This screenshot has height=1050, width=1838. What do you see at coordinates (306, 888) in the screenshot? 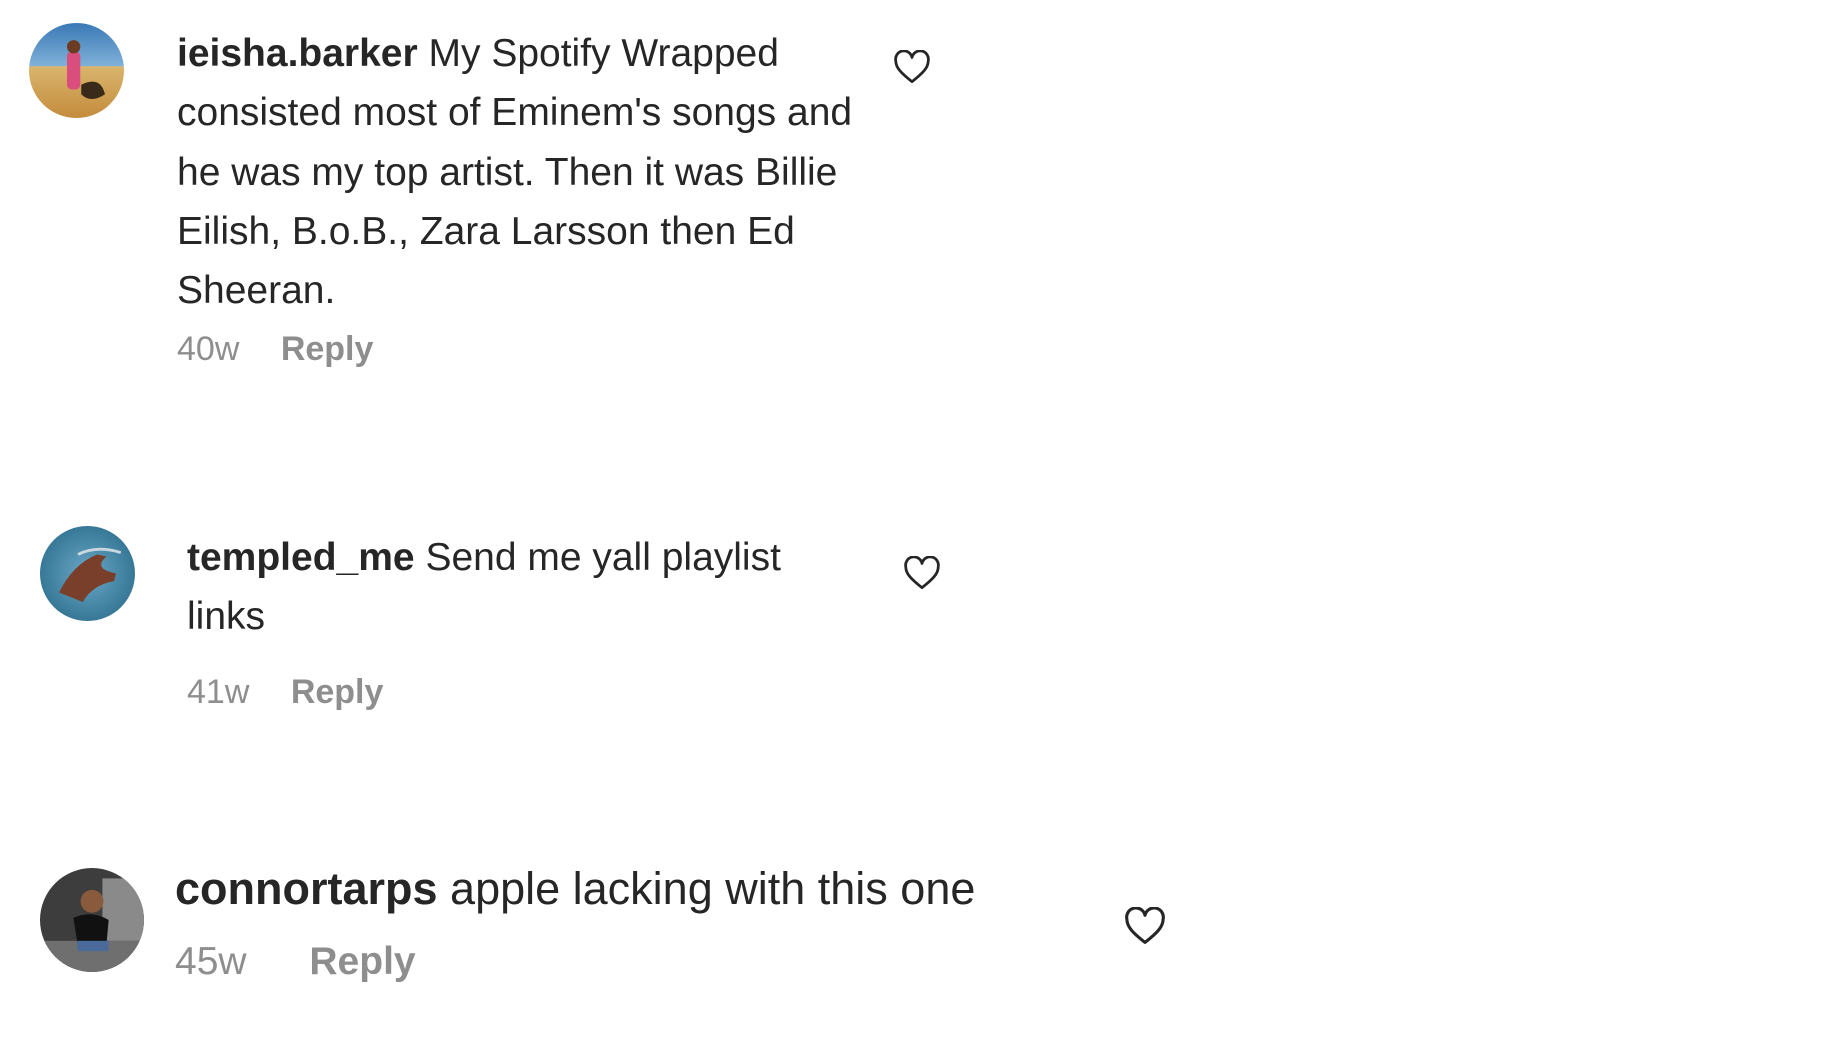
I see `comment-username: connortarps` at bounding box center [306, 888].